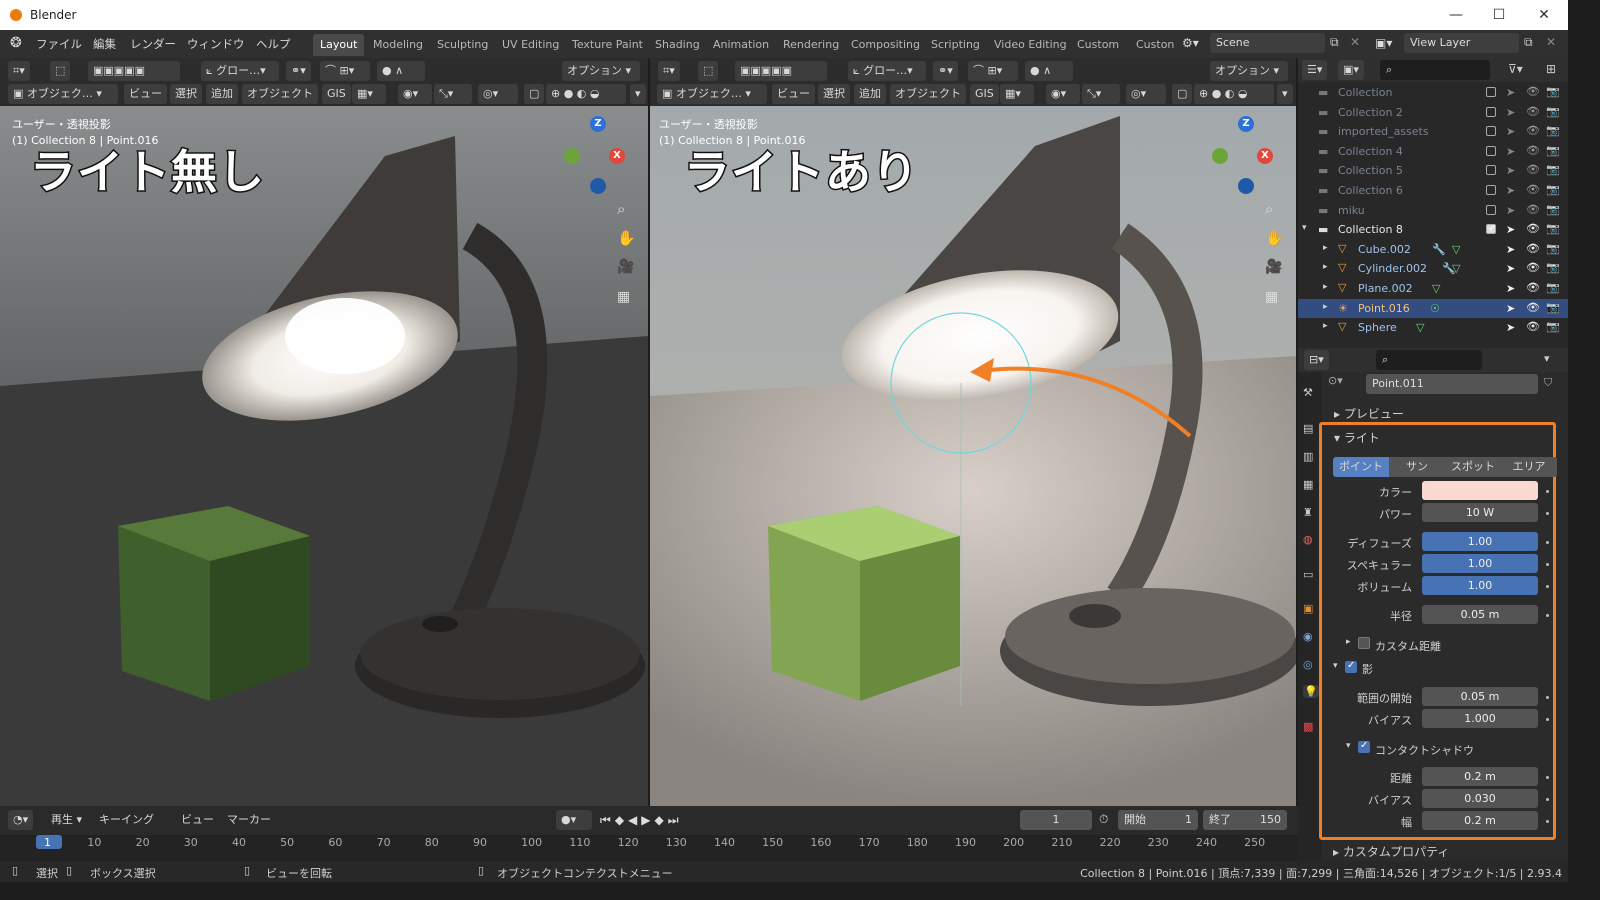  Describe the element at coordinates (273, 44) in the screenshot. I see `menu-help: ヘルプ` at that location.